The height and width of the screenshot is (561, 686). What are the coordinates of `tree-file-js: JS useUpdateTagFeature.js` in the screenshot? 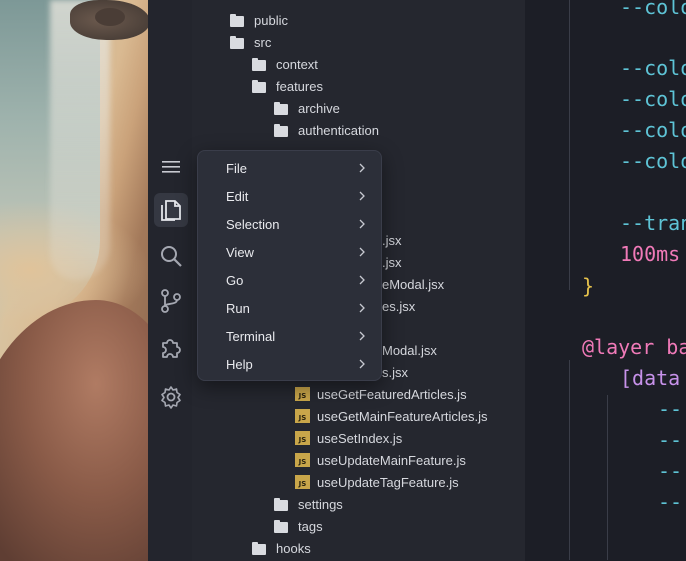 It's located at (377, 482).